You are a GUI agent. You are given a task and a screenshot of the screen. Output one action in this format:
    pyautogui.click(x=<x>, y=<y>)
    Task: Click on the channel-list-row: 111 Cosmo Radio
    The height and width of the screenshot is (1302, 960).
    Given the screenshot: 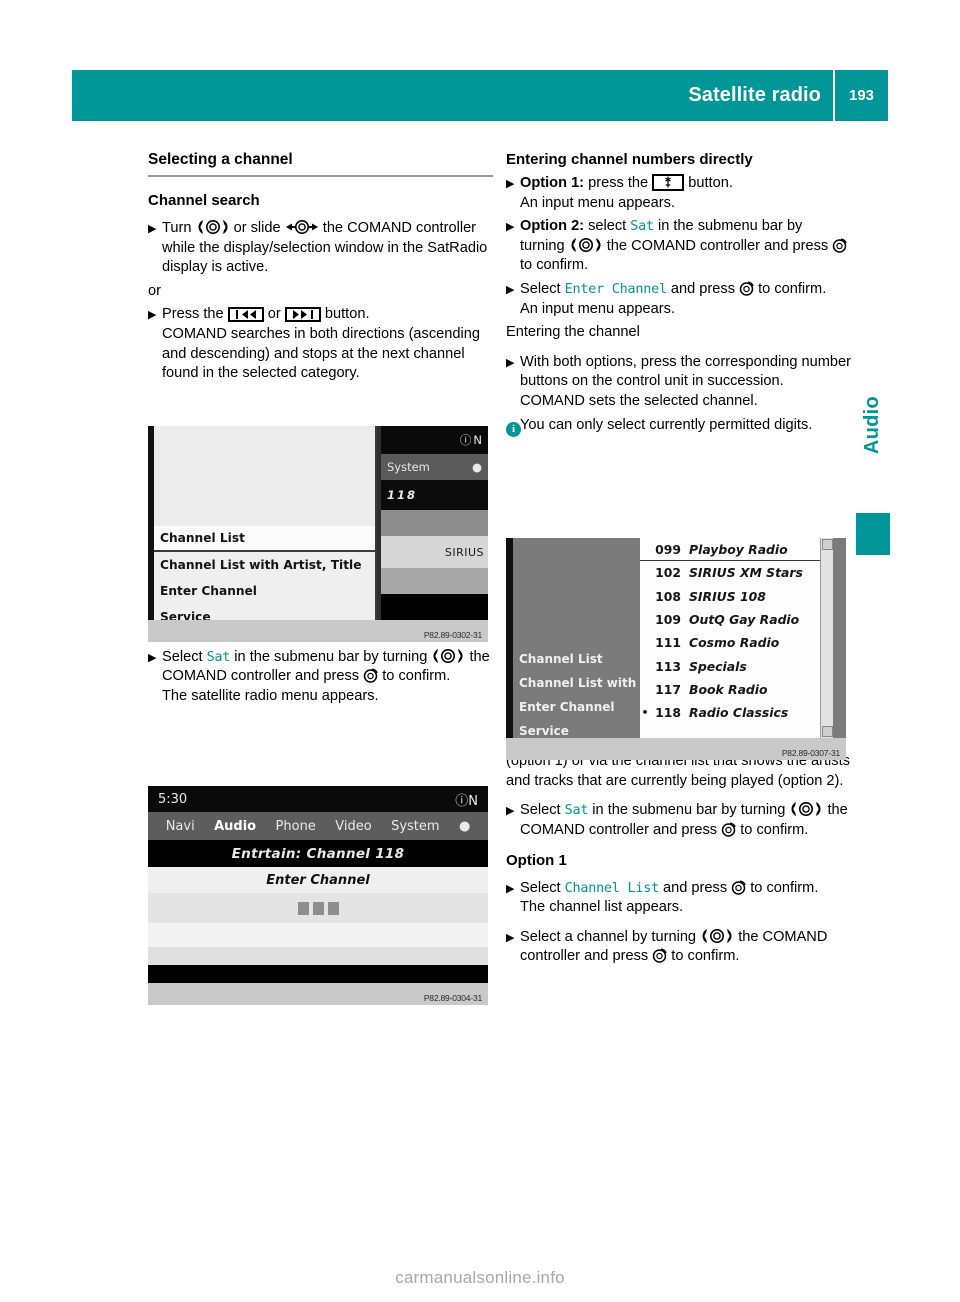 What is the action you would take?
    pyautogui.click(x=736, y=642)
    